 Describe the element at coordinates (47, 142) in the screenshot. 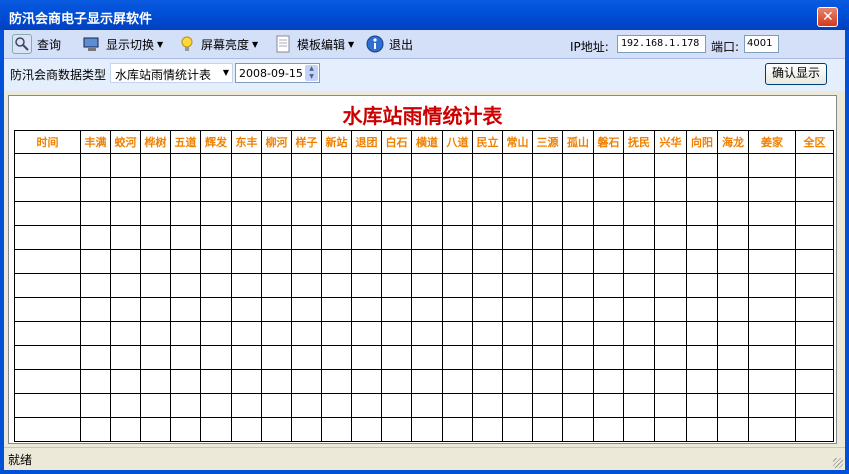

I see `column-header: 时间` at that location.